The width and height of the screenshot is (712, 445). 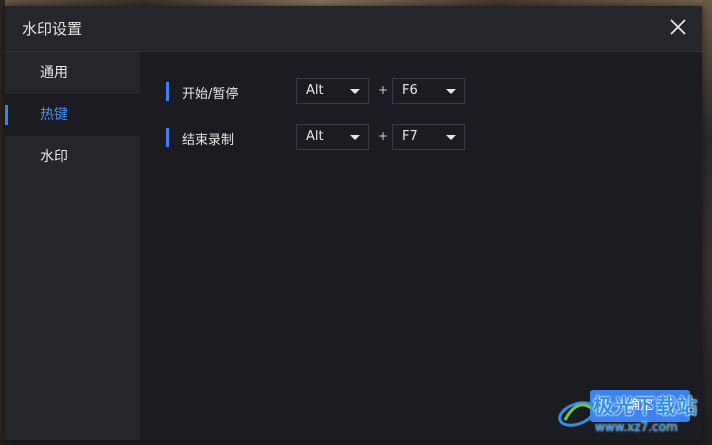 I want to click on sidebar-item-label: 热键, so click(x=54, y=115).